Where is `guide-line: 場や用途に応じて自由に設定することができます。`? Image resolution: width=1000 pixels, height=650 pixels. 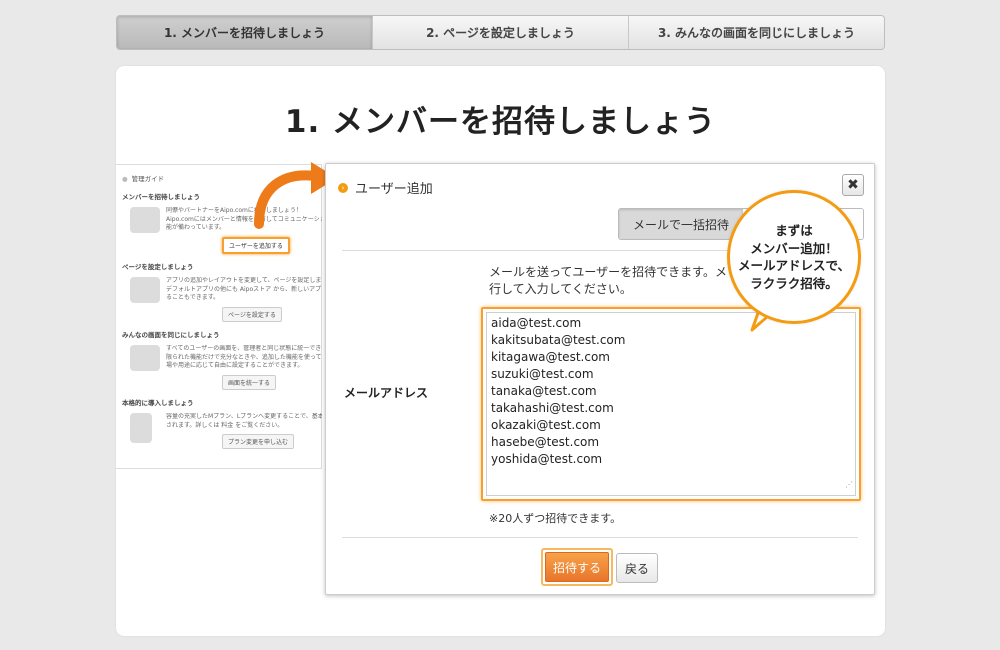 guide-line: 場や用途に応じて自由に設定することができます。 is located at coordinates (235, 366).